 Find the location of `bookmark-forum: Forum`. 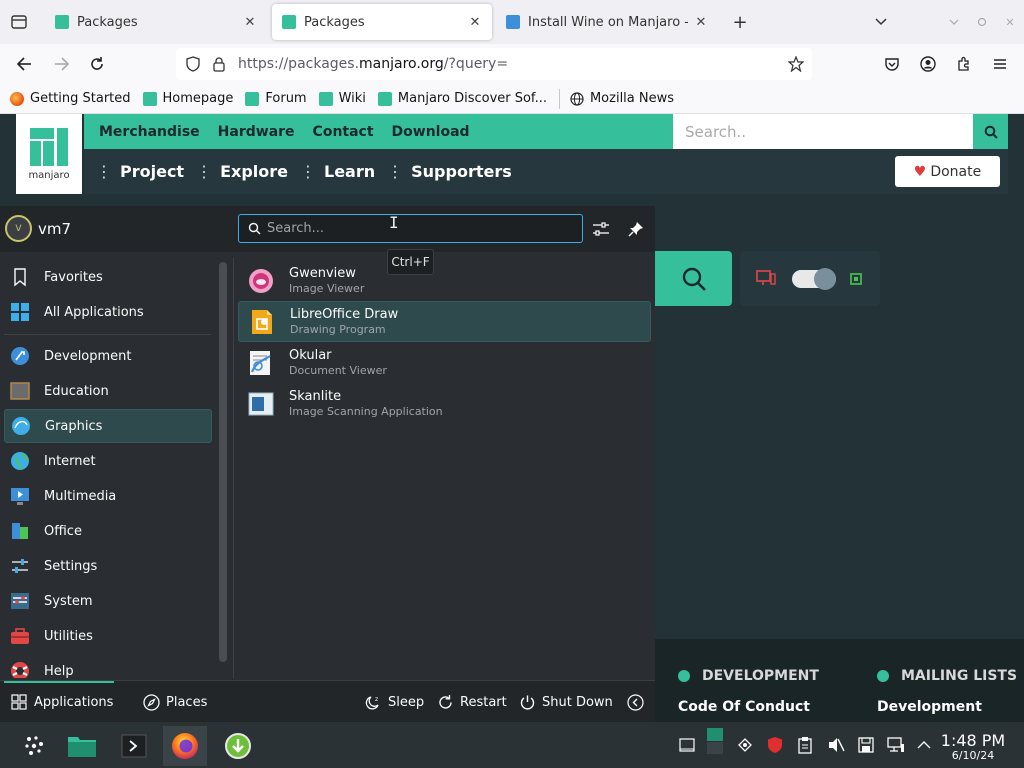

bookmark-forum: Forum is located at coordinates (276, 98).